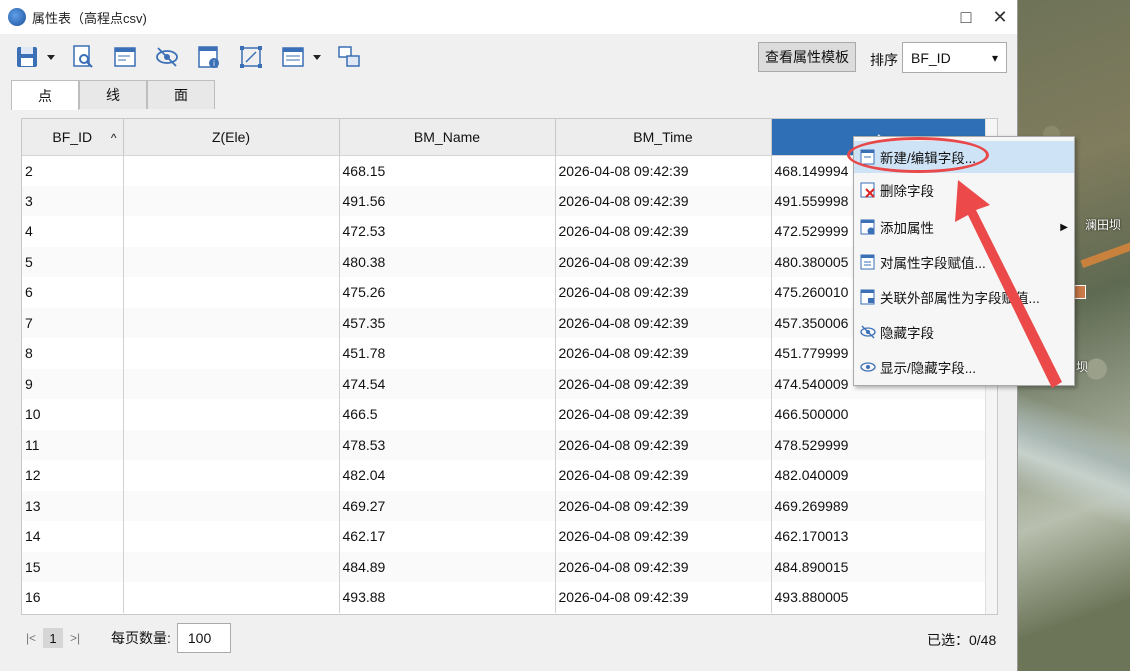  What do you see at coordinates (447, 505) in the screenshot?
I see `table-cell: 469.27` at bounding box center [447, 505].